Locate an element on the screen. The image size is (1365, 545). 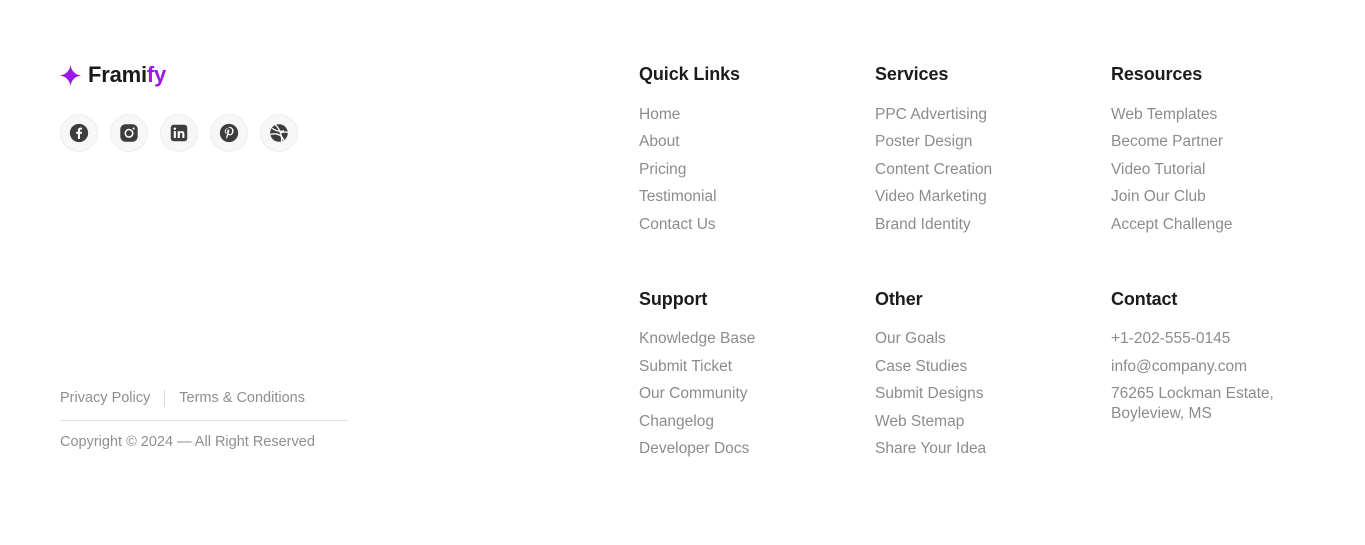
list-item: Video Marketing is located at coordinates (993, 197).